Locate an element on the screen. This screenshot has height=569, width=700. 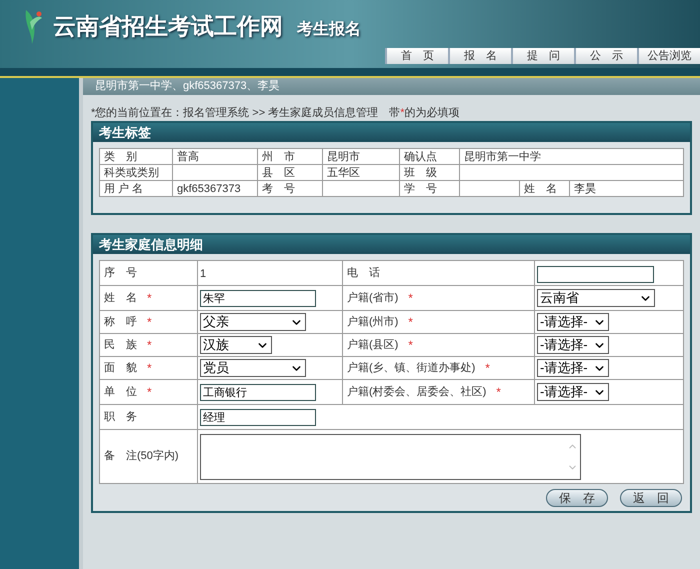
field-value: 昆明市 is located at coordinates (343, 156).